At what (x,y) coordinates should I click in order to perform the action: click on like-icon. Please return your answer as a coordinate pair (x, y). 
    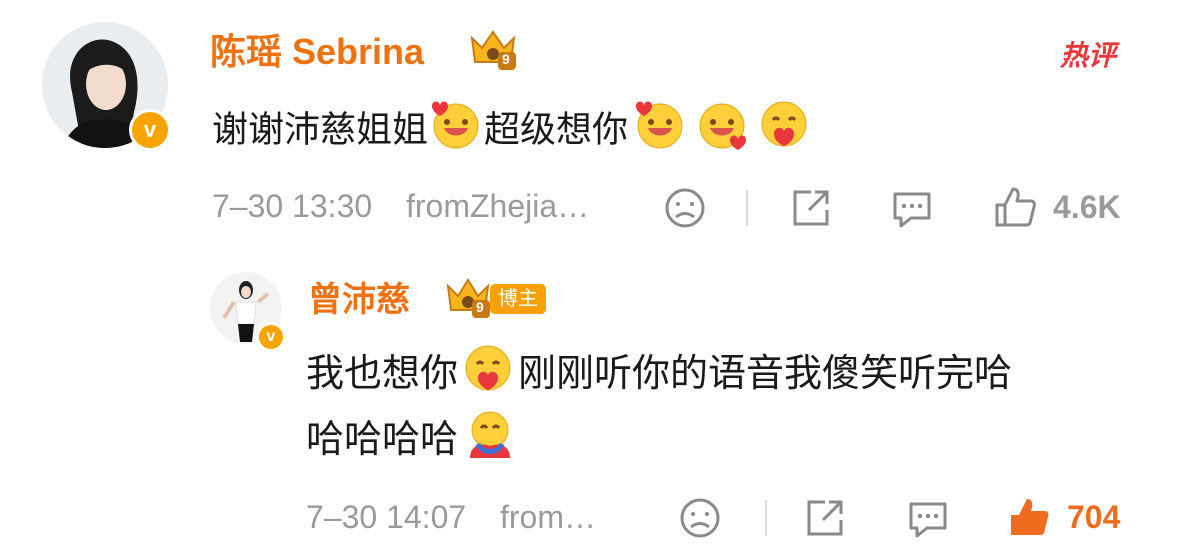
    Looking at the image, I should click on (1015, 207).